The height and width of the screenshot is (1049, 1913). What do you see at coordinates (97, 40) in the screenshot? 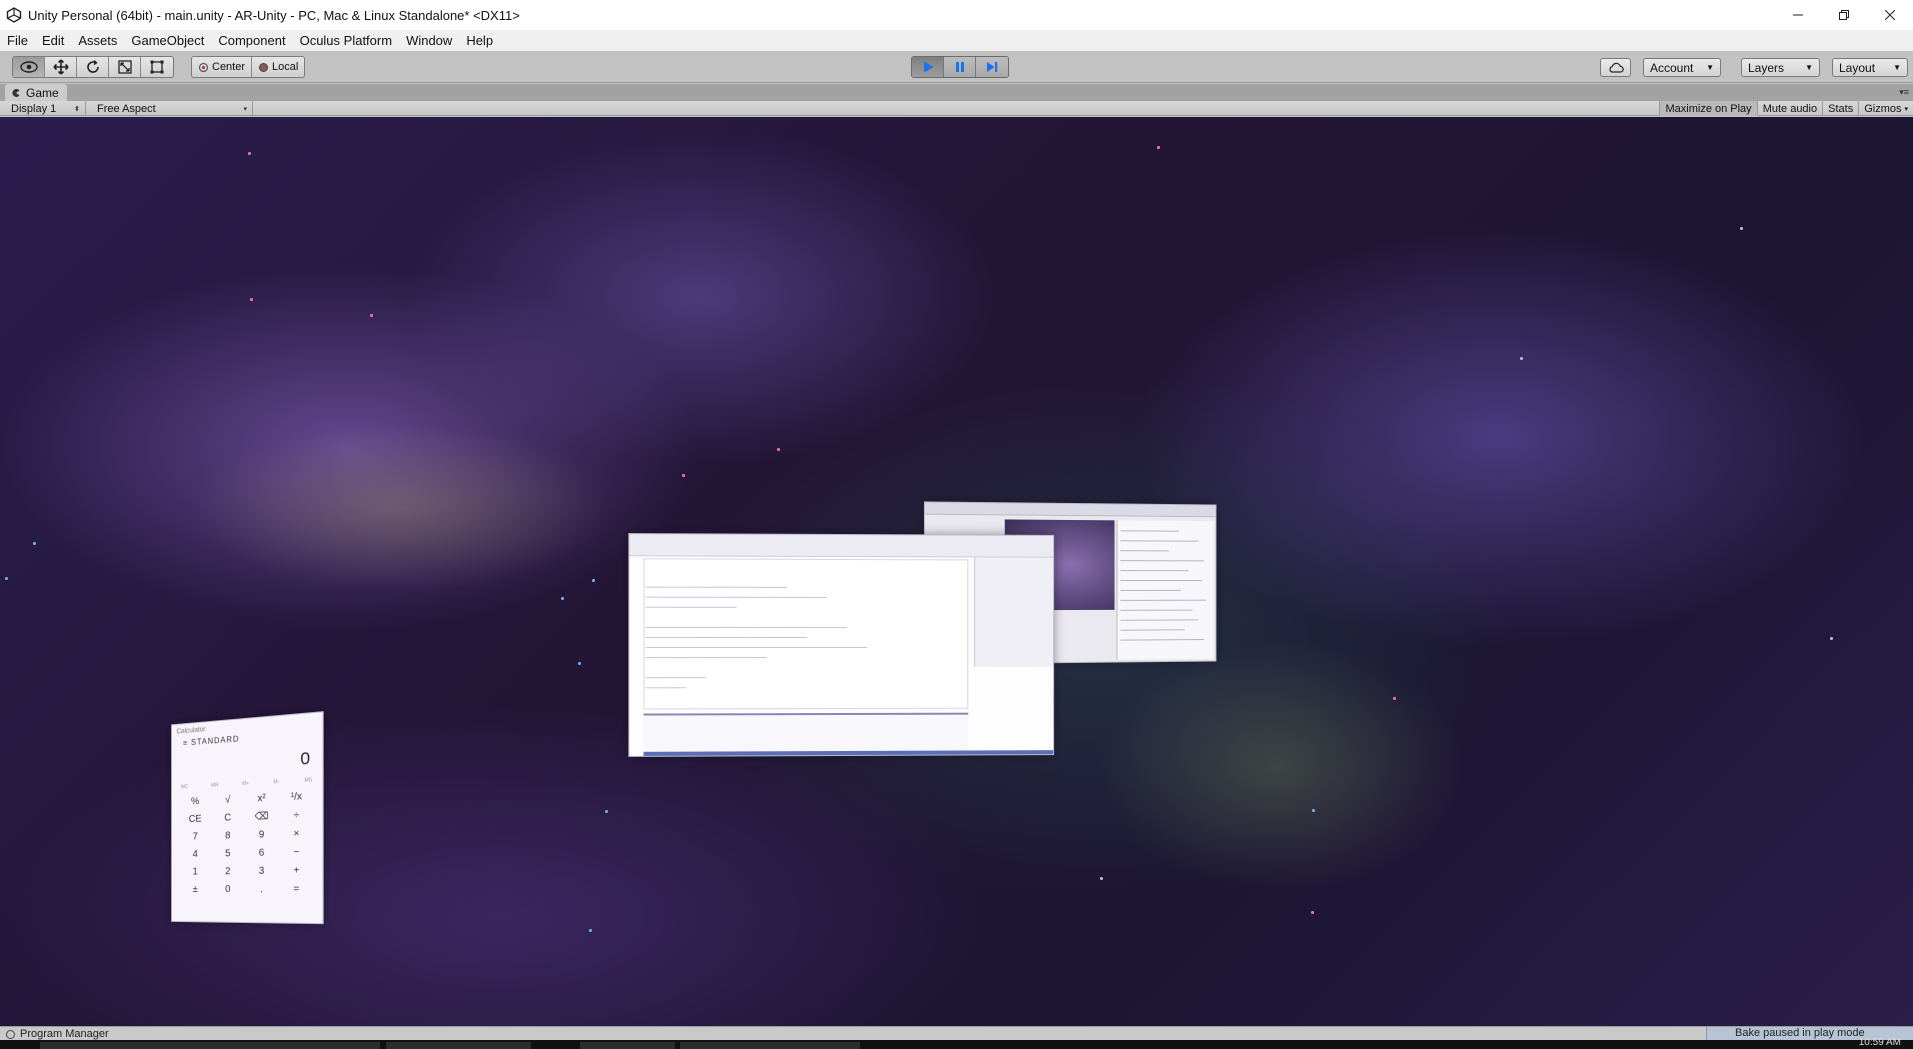
I see `menu-assets: Assets` at bounding box center [97, 40].